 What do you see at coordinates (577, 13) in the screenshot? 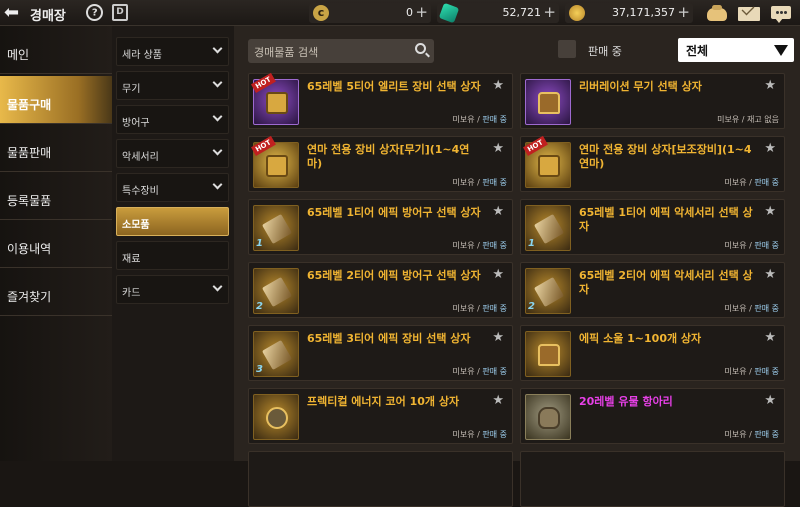
I see `gold-coin-icon` at bounding box center [577, 13].